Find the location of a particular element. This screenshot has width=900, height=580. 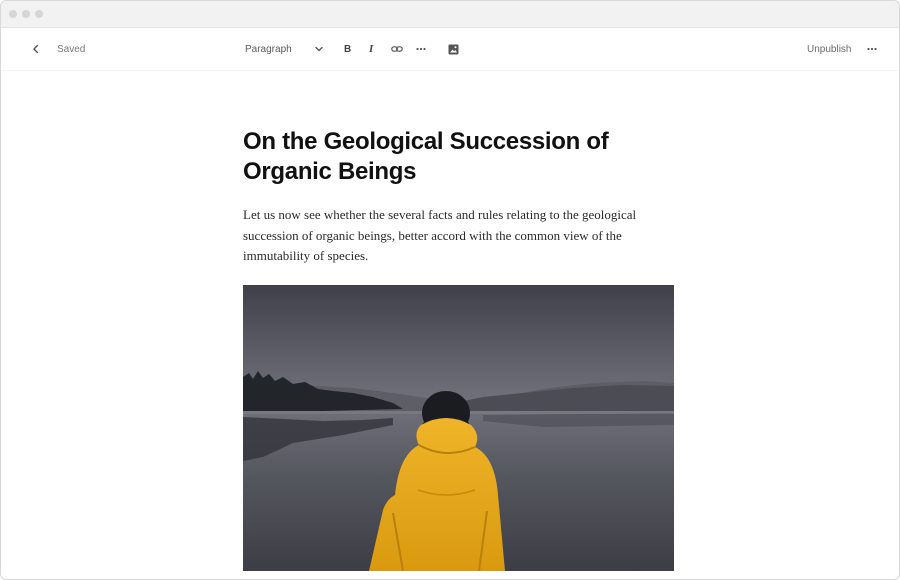

unpublish-button: Unpublish is located at coordinates (829, 49).